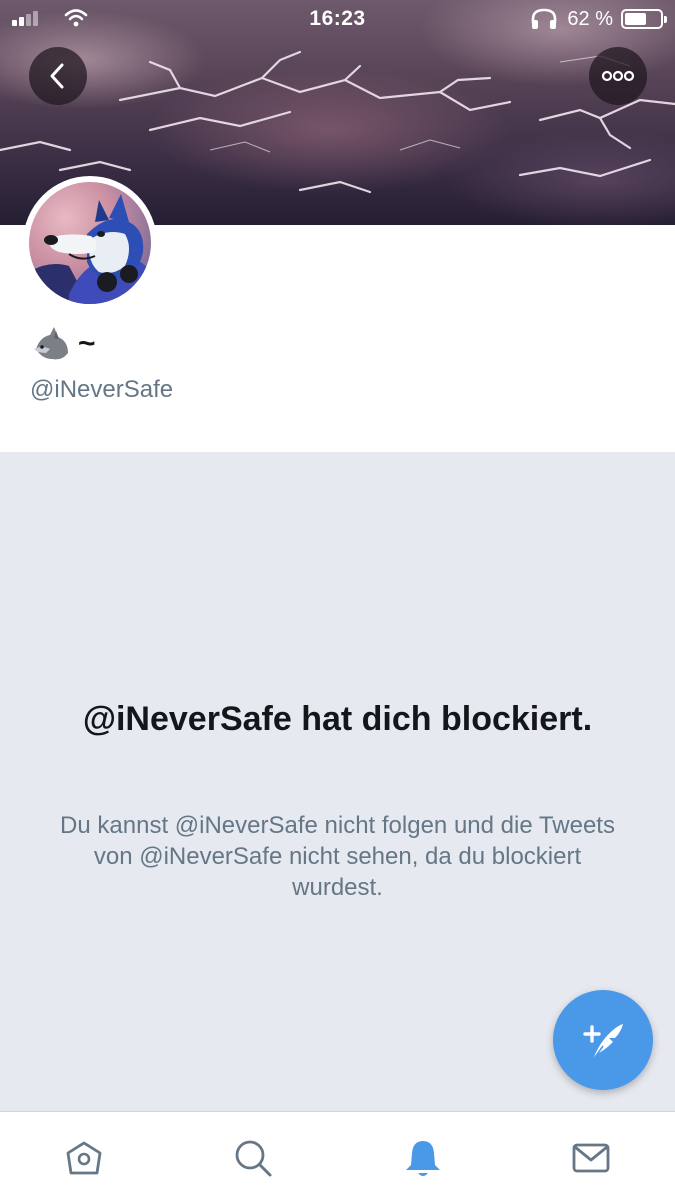 Image resolution: width=675 pixels, height=1200 pixels. I want to click on tab-notifications, so click(423, 1158).